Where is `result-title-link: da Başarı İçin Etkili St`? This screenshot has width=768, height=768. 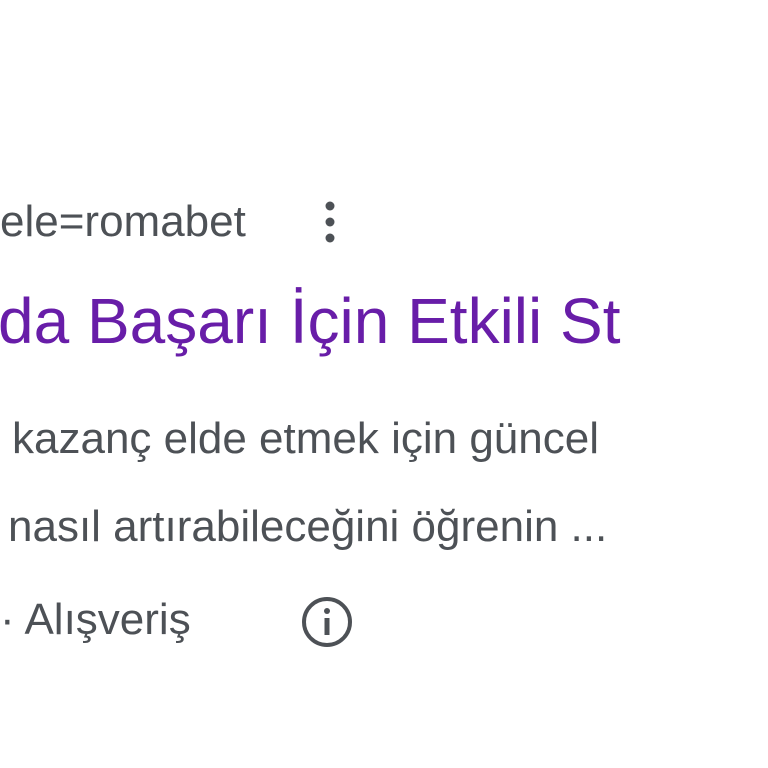 result-title-link: da Başarı İçin Etkili St is located at coordinates (310, 321).